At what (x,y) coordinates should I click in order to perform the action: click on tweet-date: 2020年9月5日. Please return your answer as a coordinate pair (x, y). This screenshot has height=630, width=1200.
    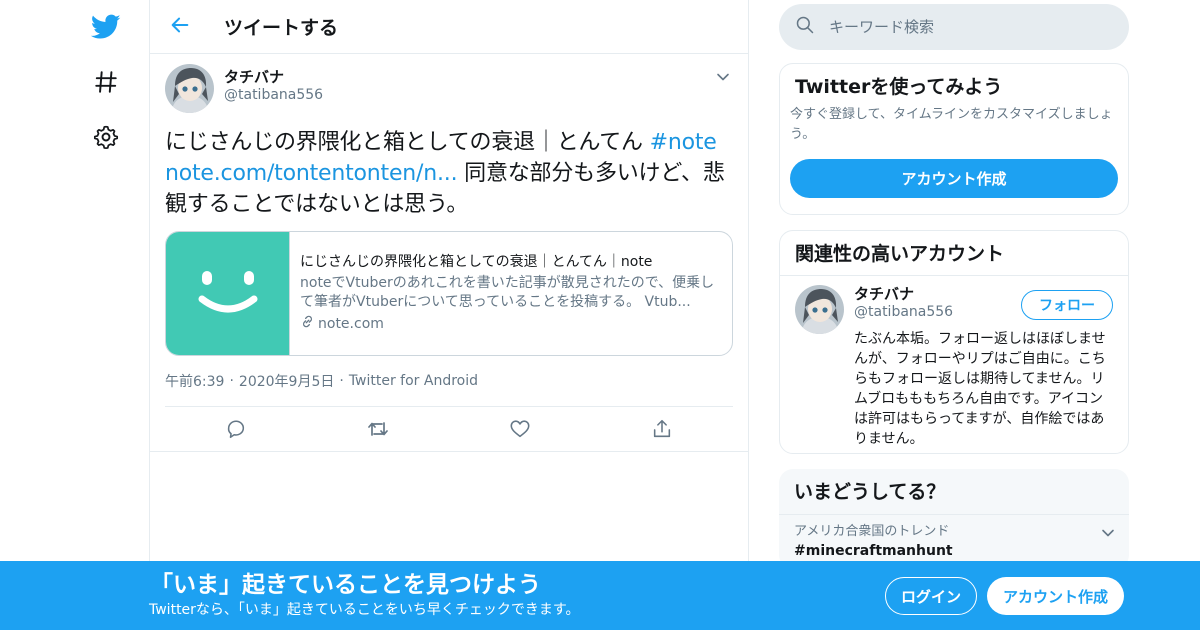
    Looking at the image, I should click on (286, 381).